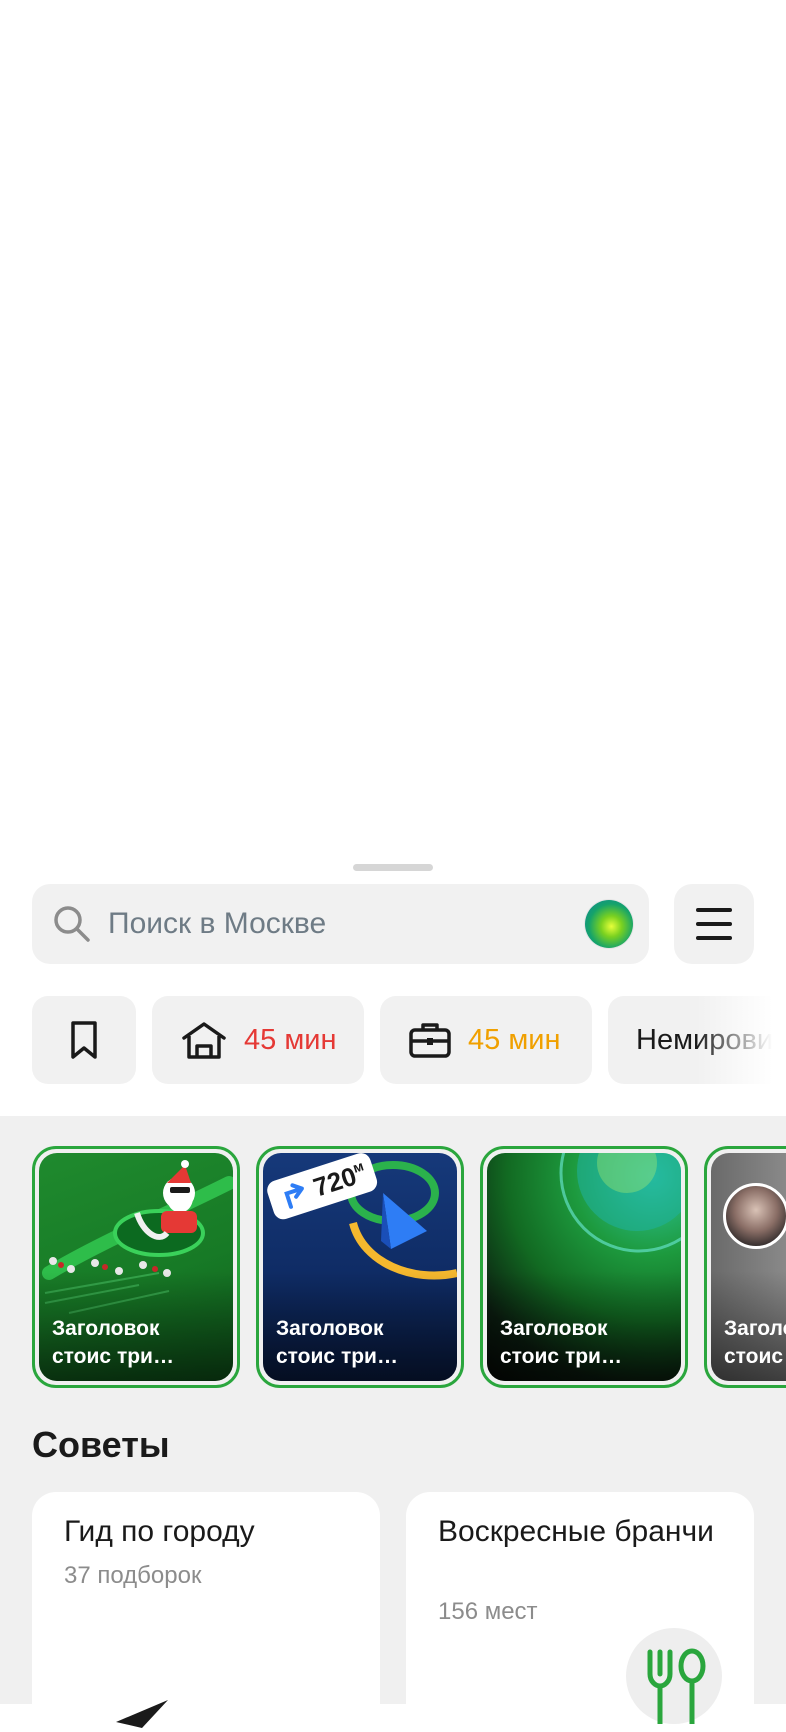  What do you see at coordinates (488, 1611) in the screenshot?
I see `tip-card-subtitle: 156 мест` at bounding box center [488, 1611].